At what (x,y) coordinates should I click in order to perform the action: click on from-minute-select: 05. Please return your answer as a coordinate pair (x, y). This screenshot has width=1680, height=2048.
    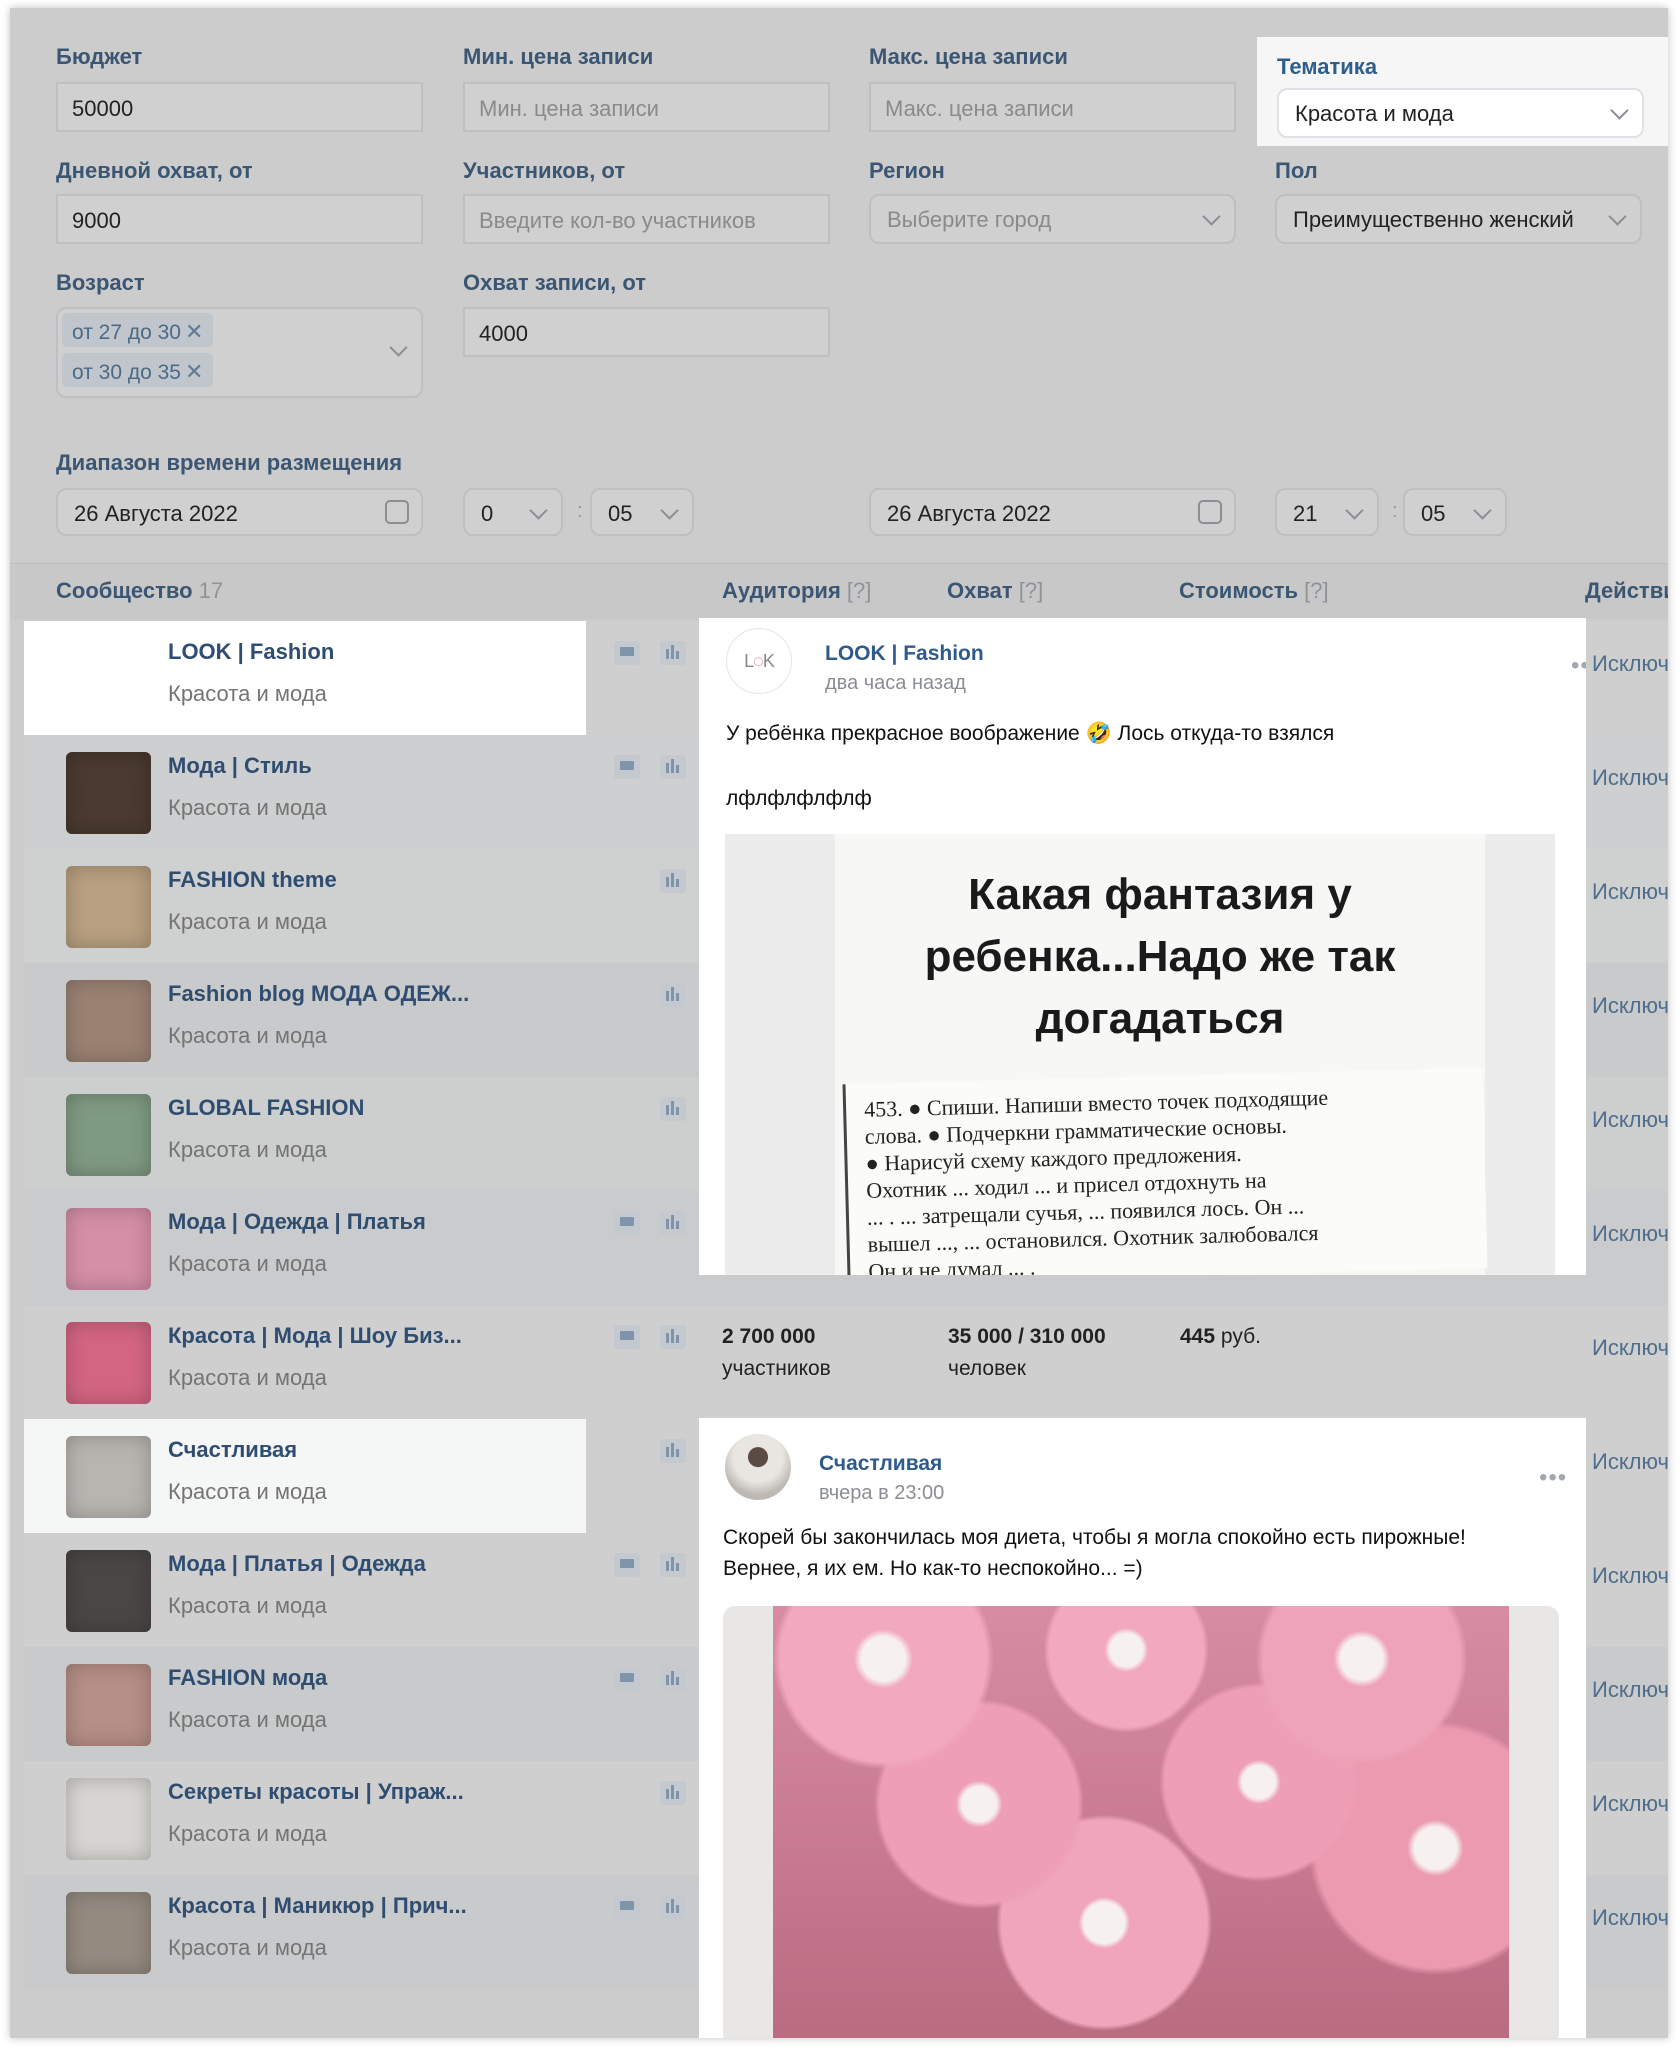
    Looking at the image, I should click on (642, 512).